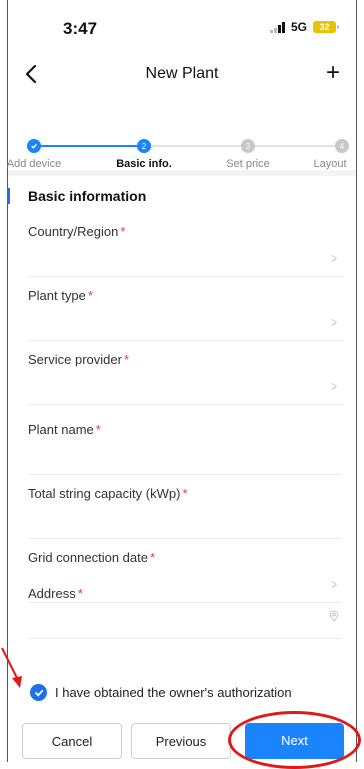 Image resolution: width=364 pixels, height=769 pixels. I want to click on address-field: Address *, so click(185, 606).